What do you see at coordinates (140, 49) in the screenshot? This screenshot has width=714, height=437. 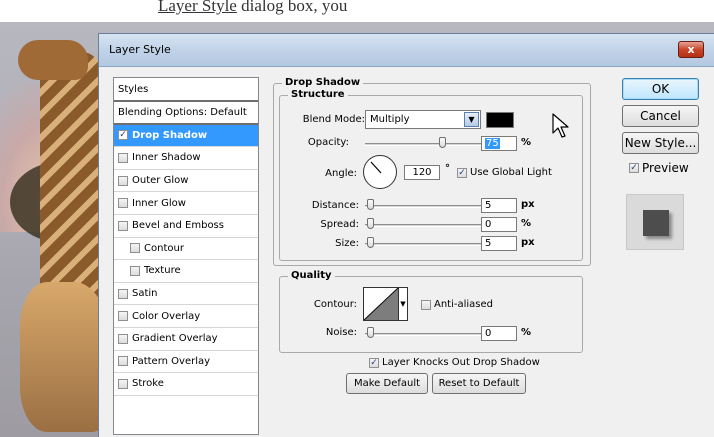 I see `dialog-title: Layer Style` at bounding box center [140, 49].